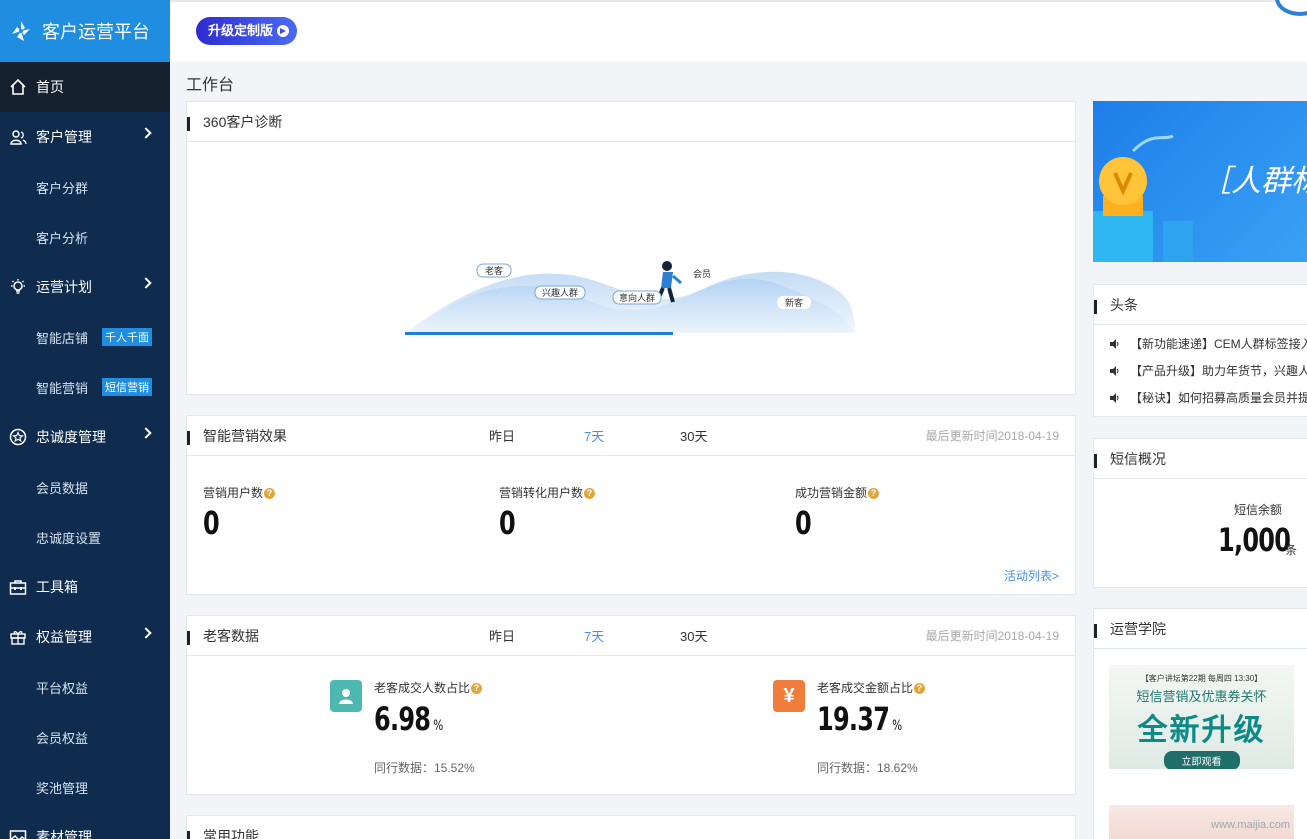 This screenshot has height=839, width=1307. I want to click on sidebar-item-label: 工具箱, so click(57, 587).